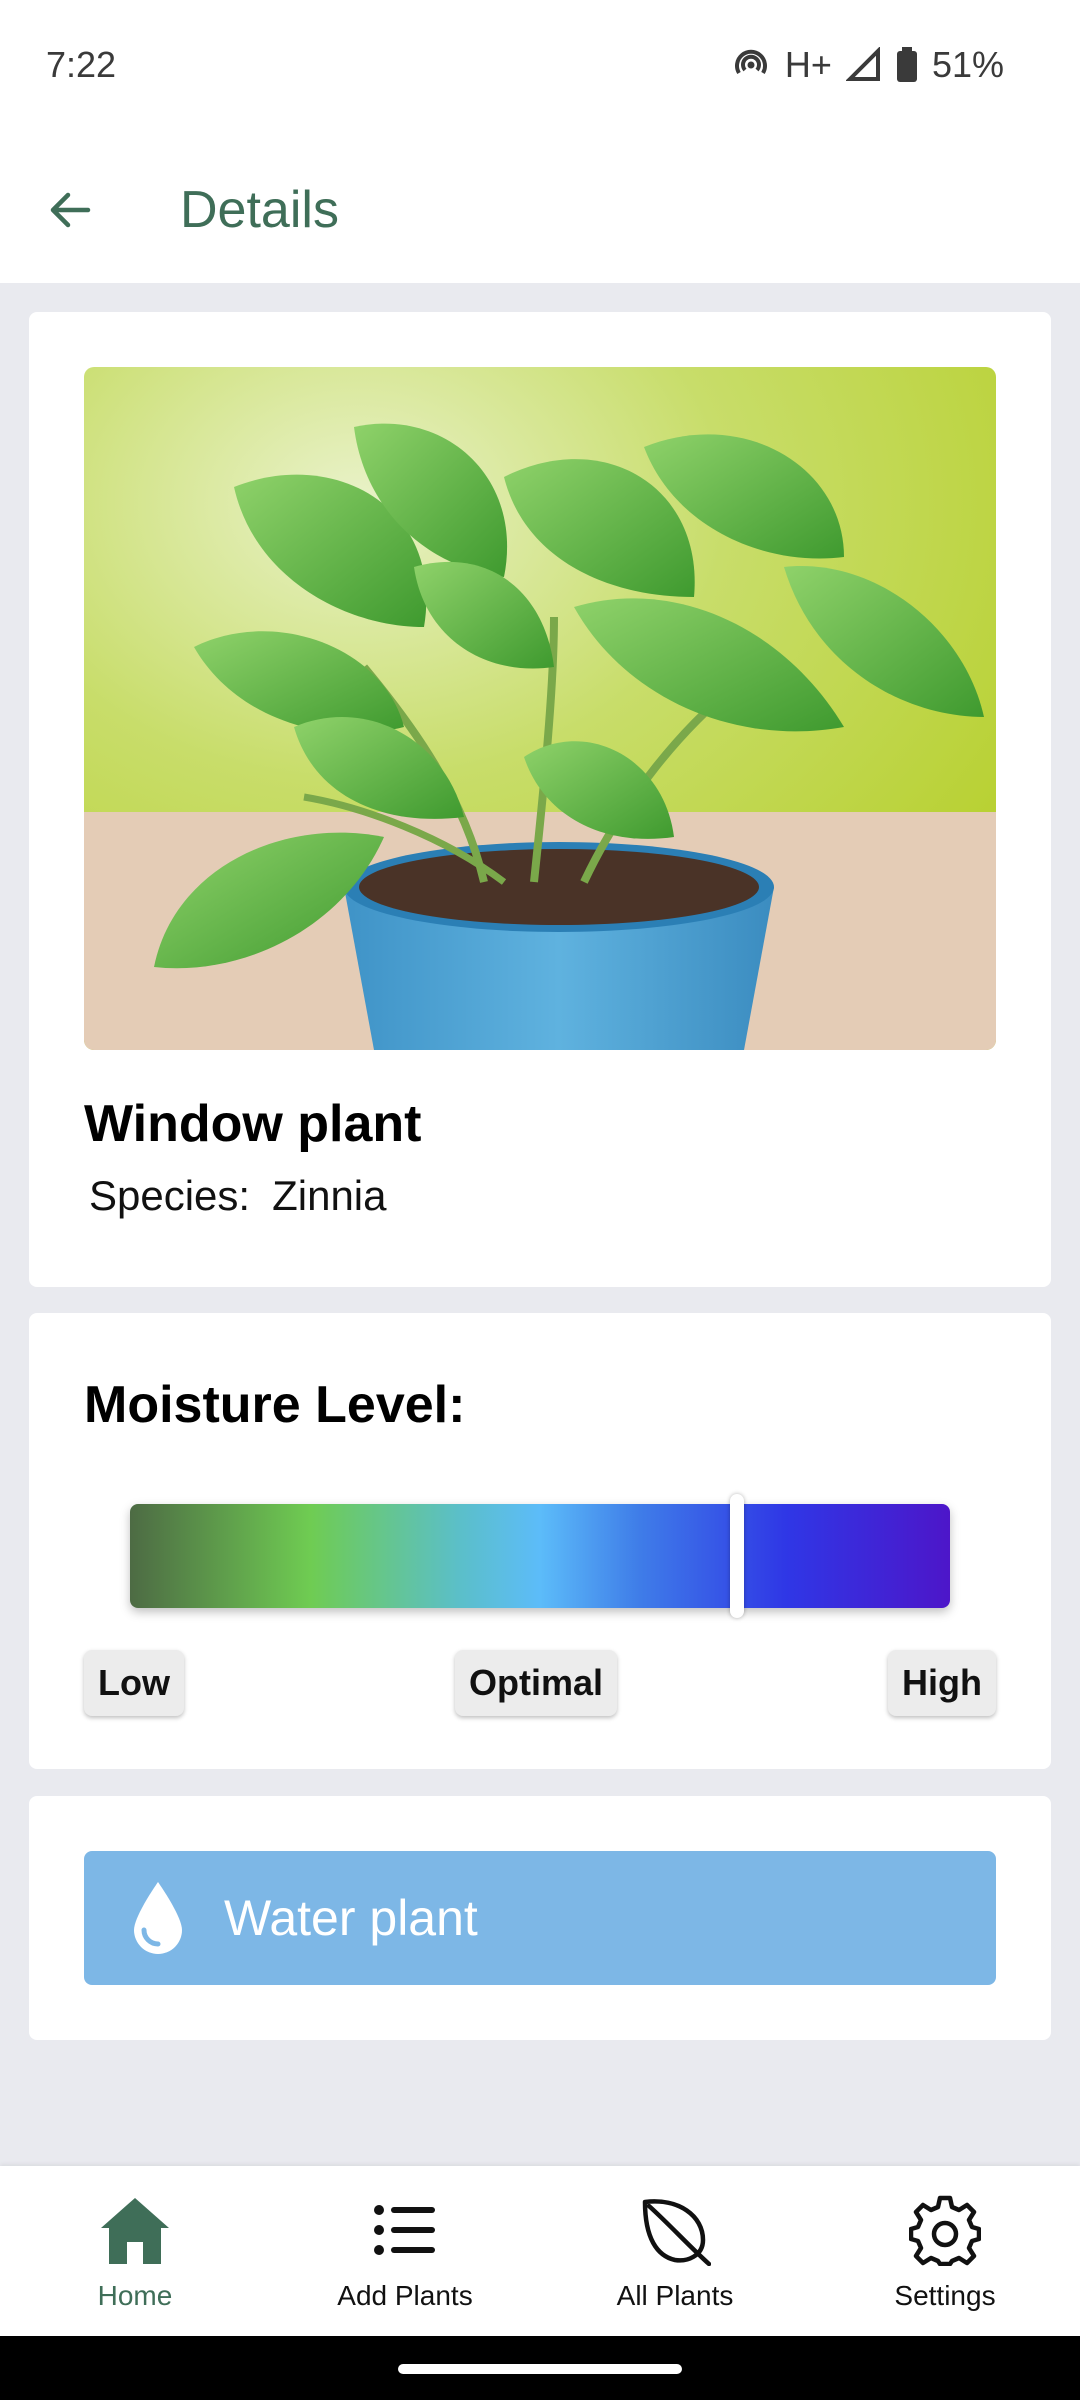 The height and width of the screenshot is (2400, 1080). Describe the element at coordinates (351, 1918) in the screenshot. I see `water-plant-label: Water plant` at that location.